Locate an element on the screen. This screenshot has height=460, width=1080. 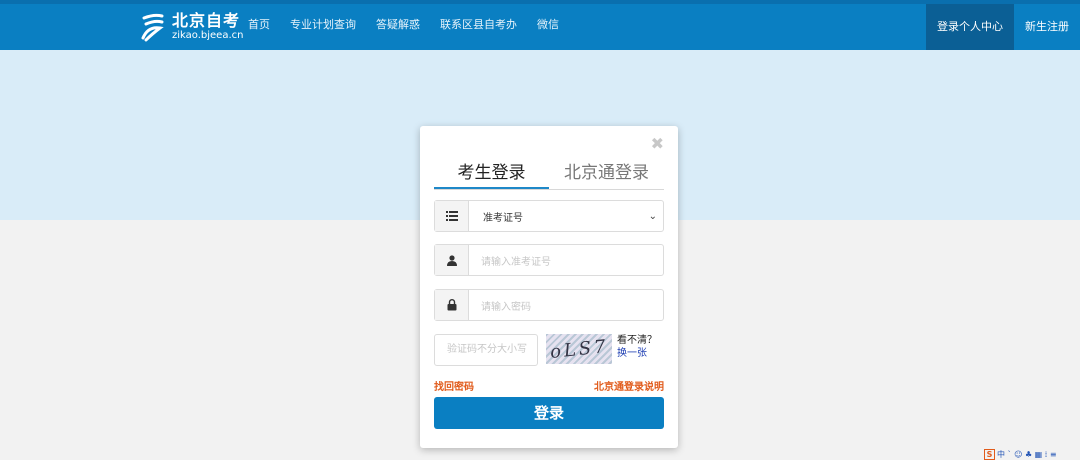
nav-wechat: 微信 is located at coordinates (548, 24).